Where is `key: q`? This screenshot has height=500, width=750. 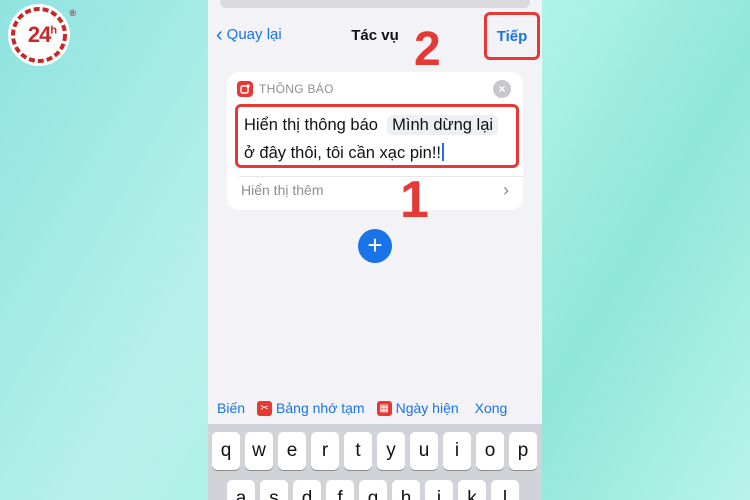
key: q is located at coordinates (226, 451).